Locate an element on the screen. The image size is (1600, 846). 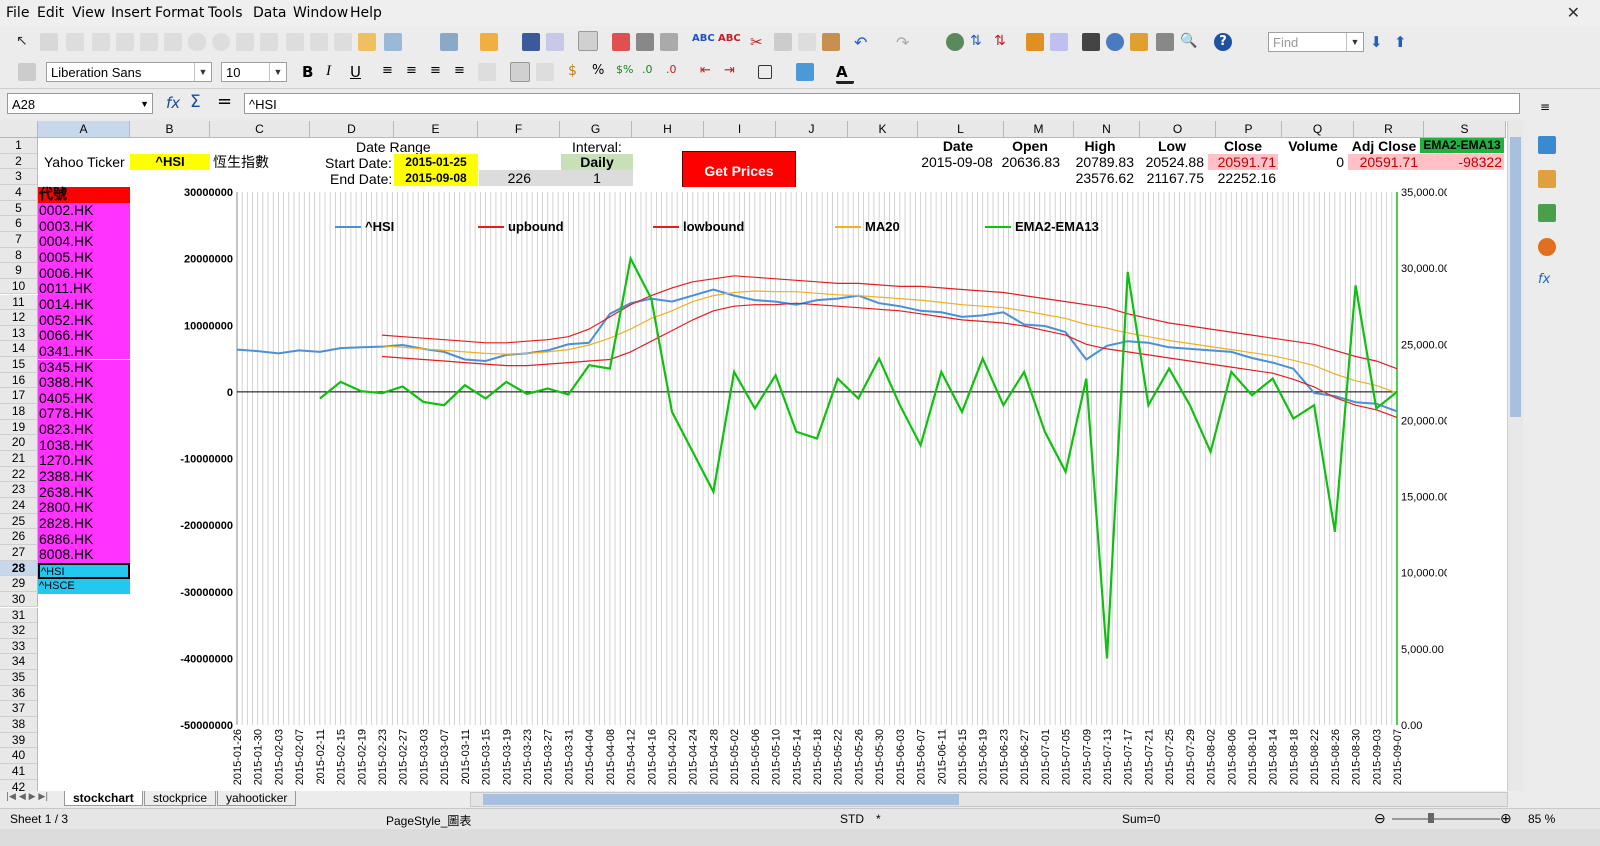
index-cell: ^HSI is located at coordinates (84, 570).